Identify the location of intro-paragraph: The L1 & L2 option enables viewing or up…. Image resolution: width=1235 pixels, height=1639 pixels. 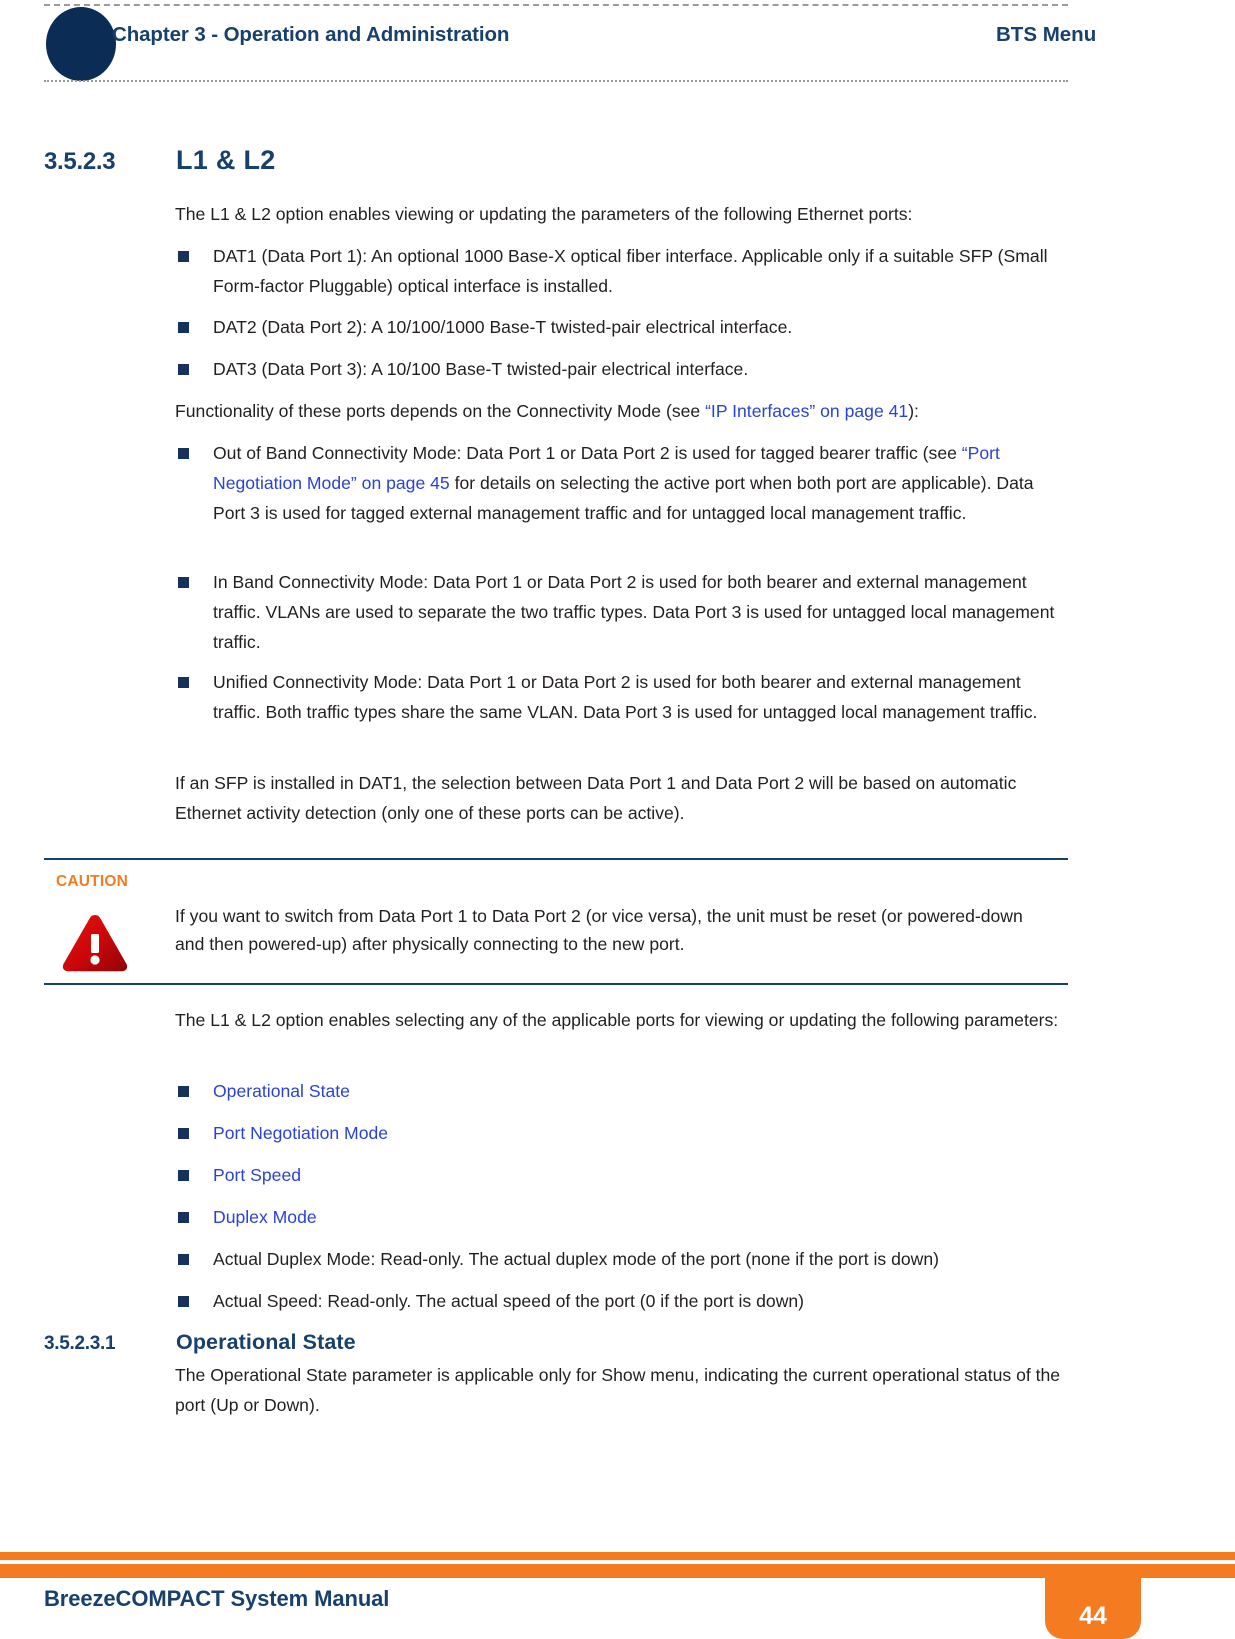
(544, 214).